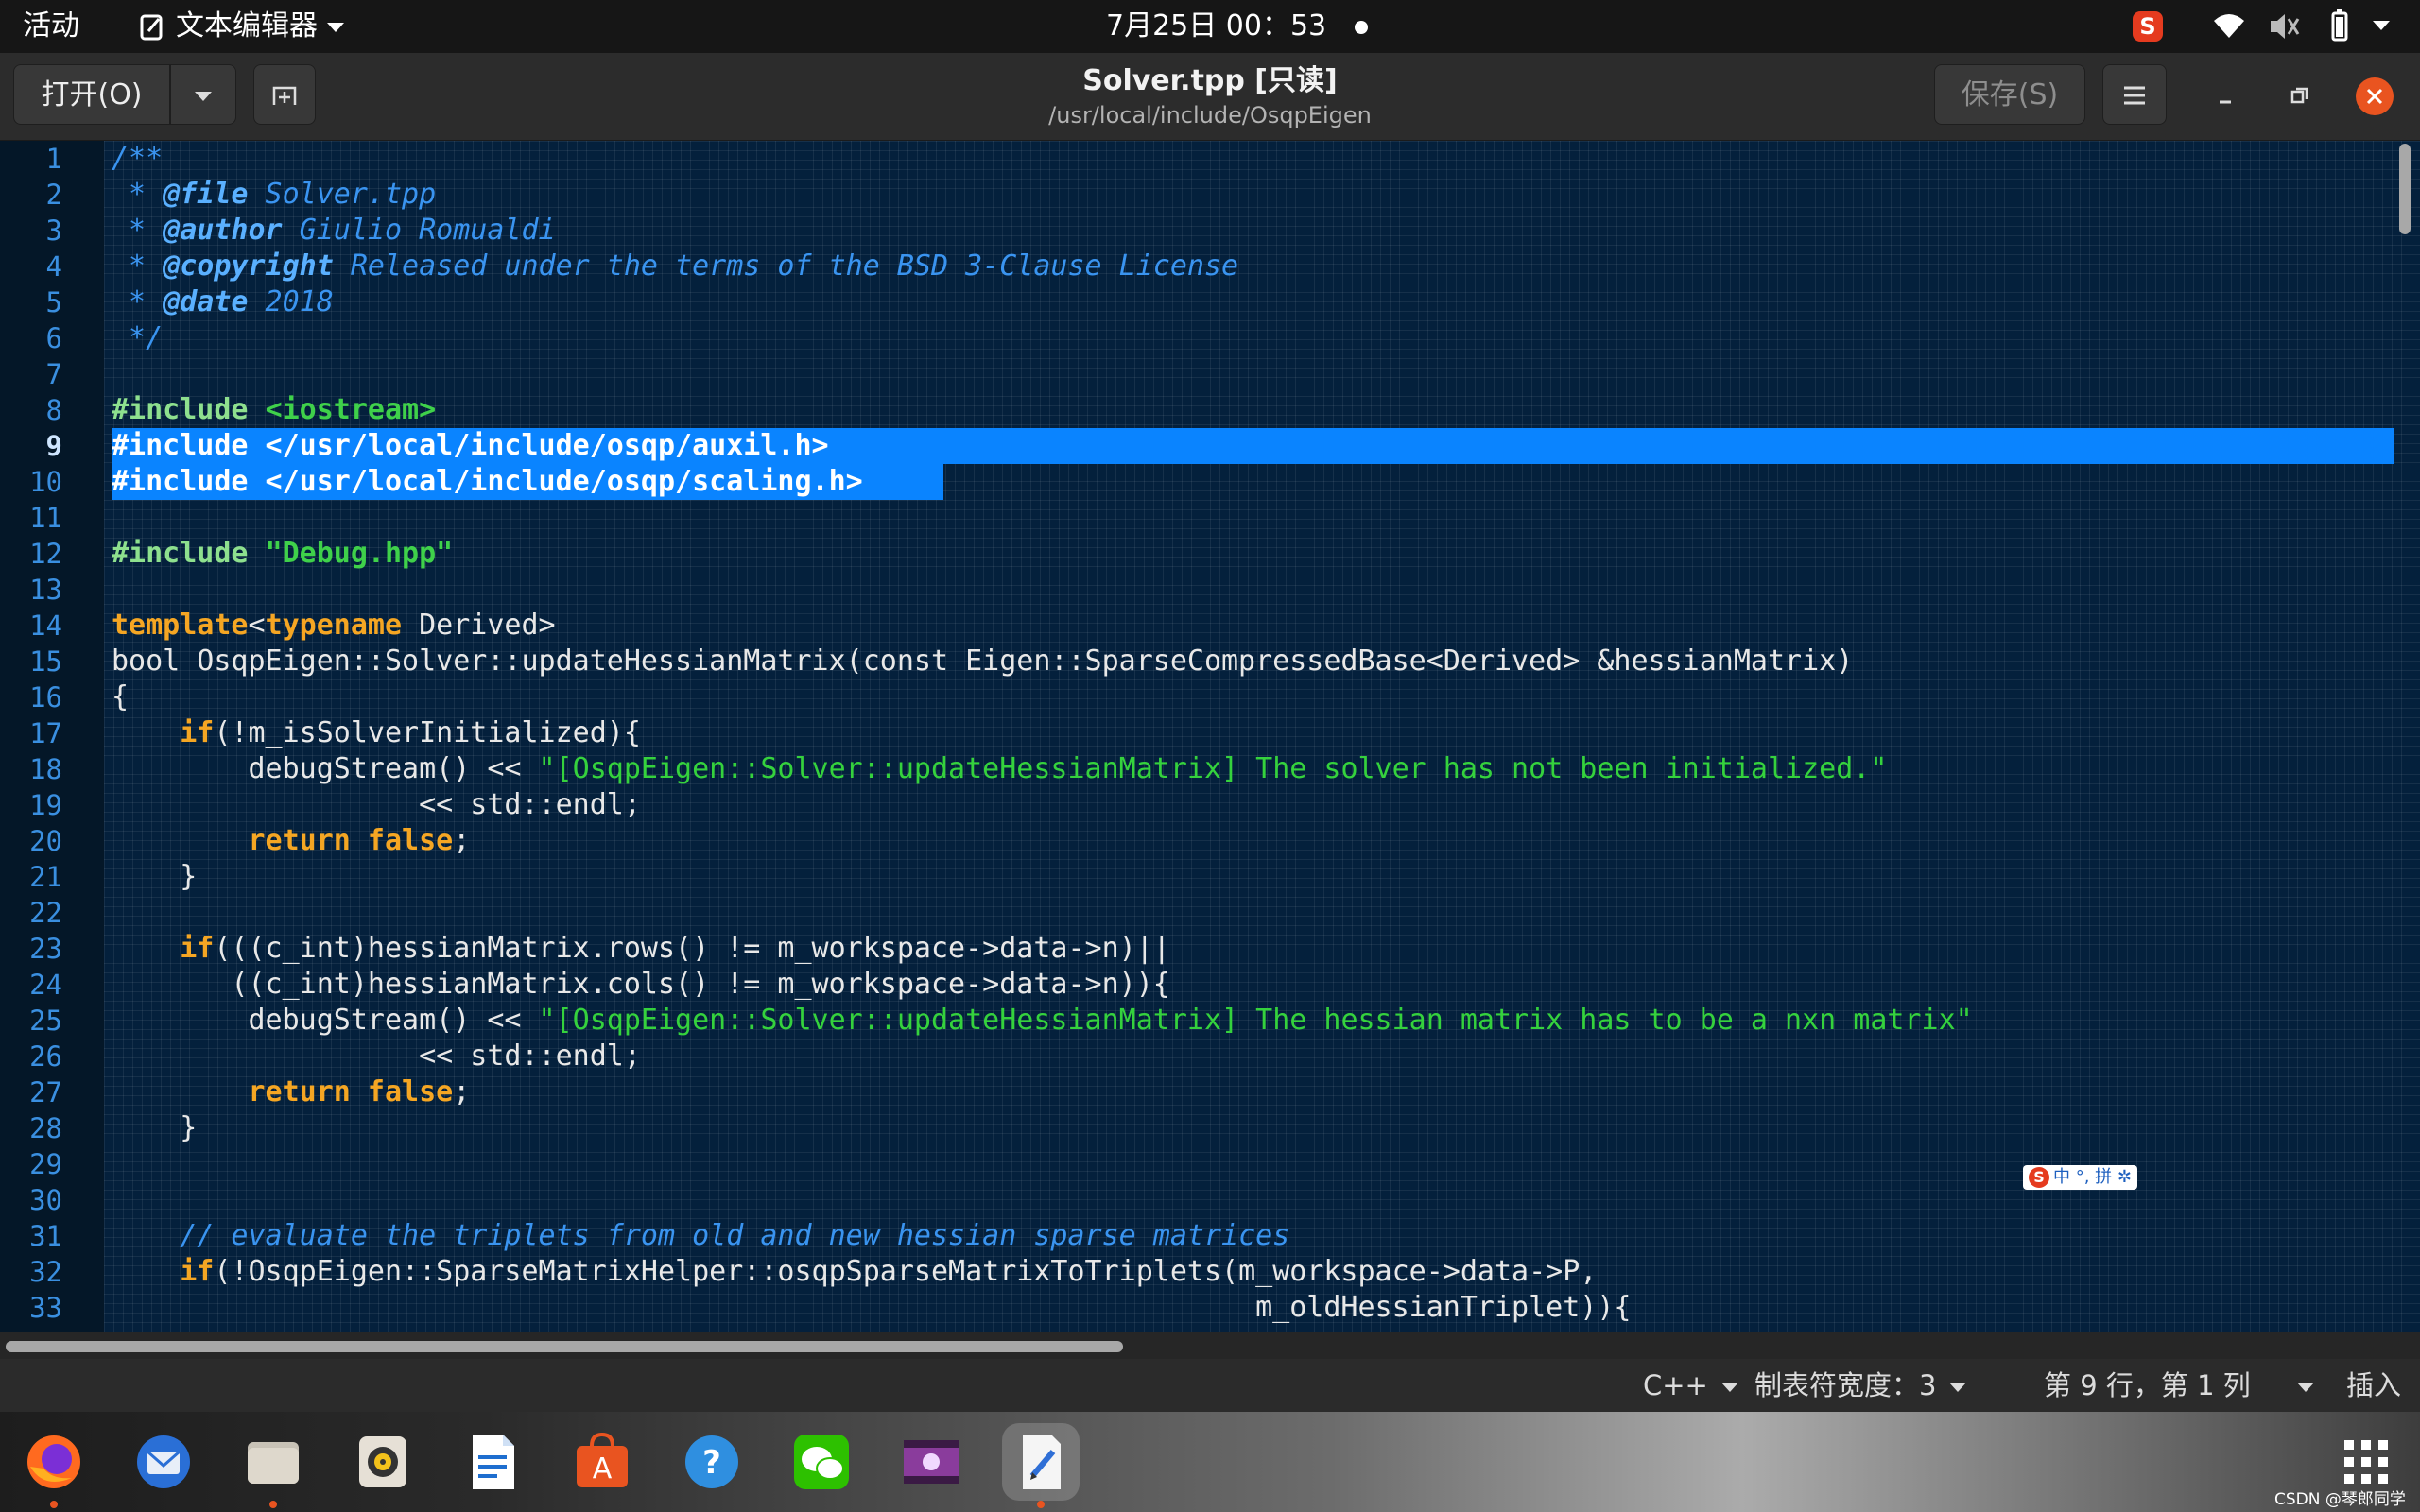 The width and height of the screenshot is (2420, 1512). What do you see at coordinates (2367, 1463) in the screenshot?
I see `show-applications-button` at bounding box center [2367, 1463].